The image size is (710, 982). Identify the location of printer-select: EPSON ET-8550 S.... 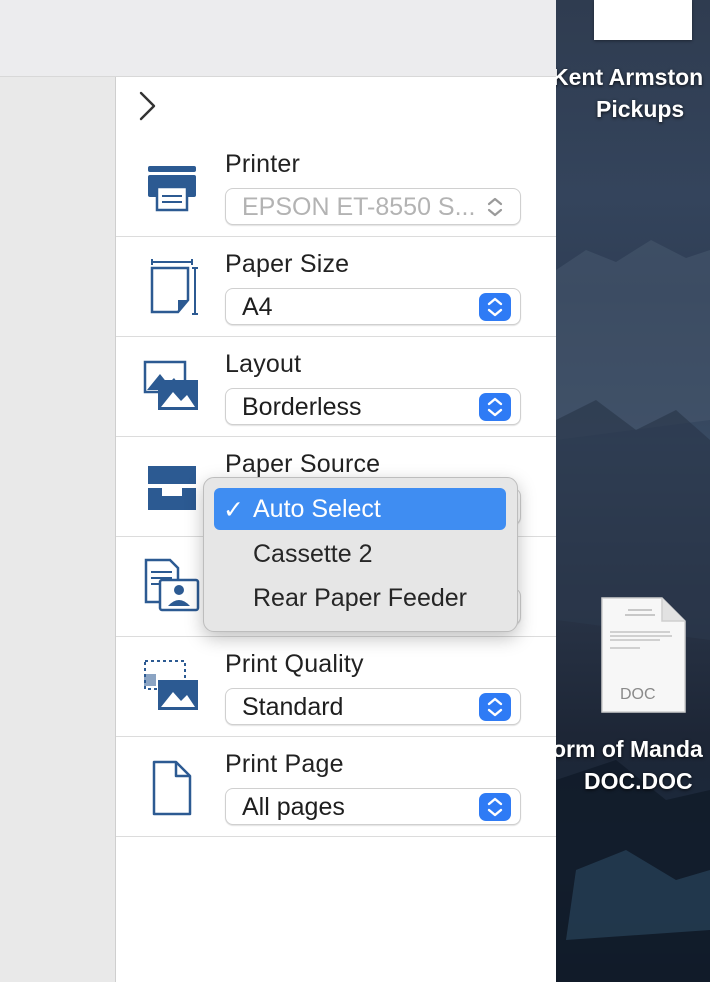
(373, 206).